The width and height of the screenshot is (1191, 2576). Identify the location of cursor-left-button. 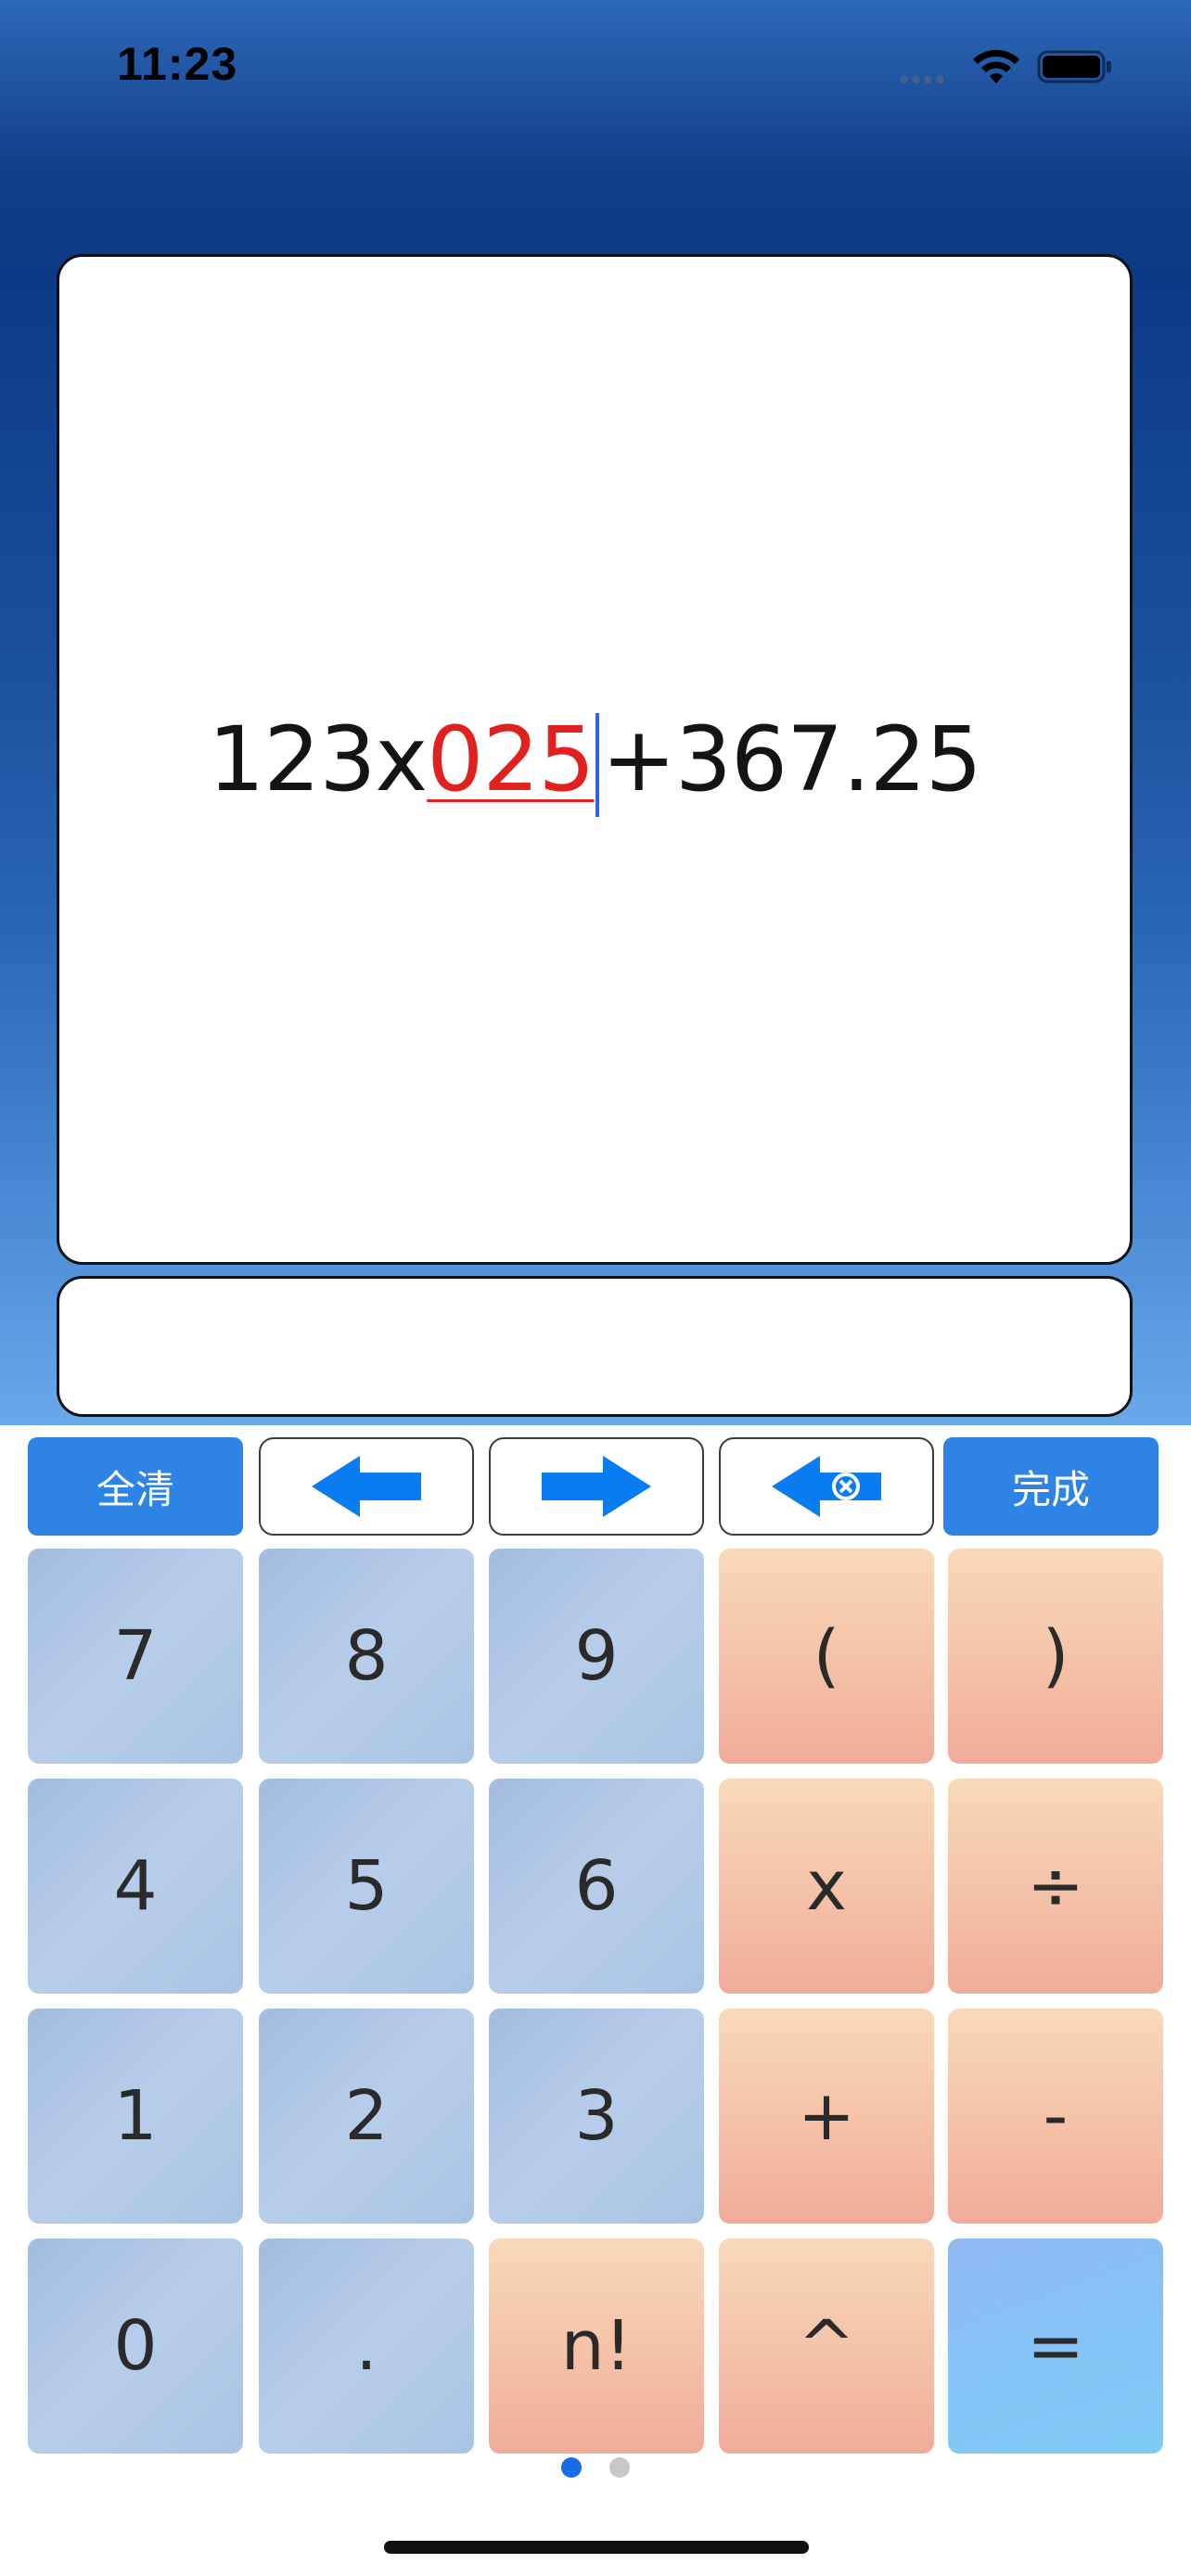
(366, 1486).